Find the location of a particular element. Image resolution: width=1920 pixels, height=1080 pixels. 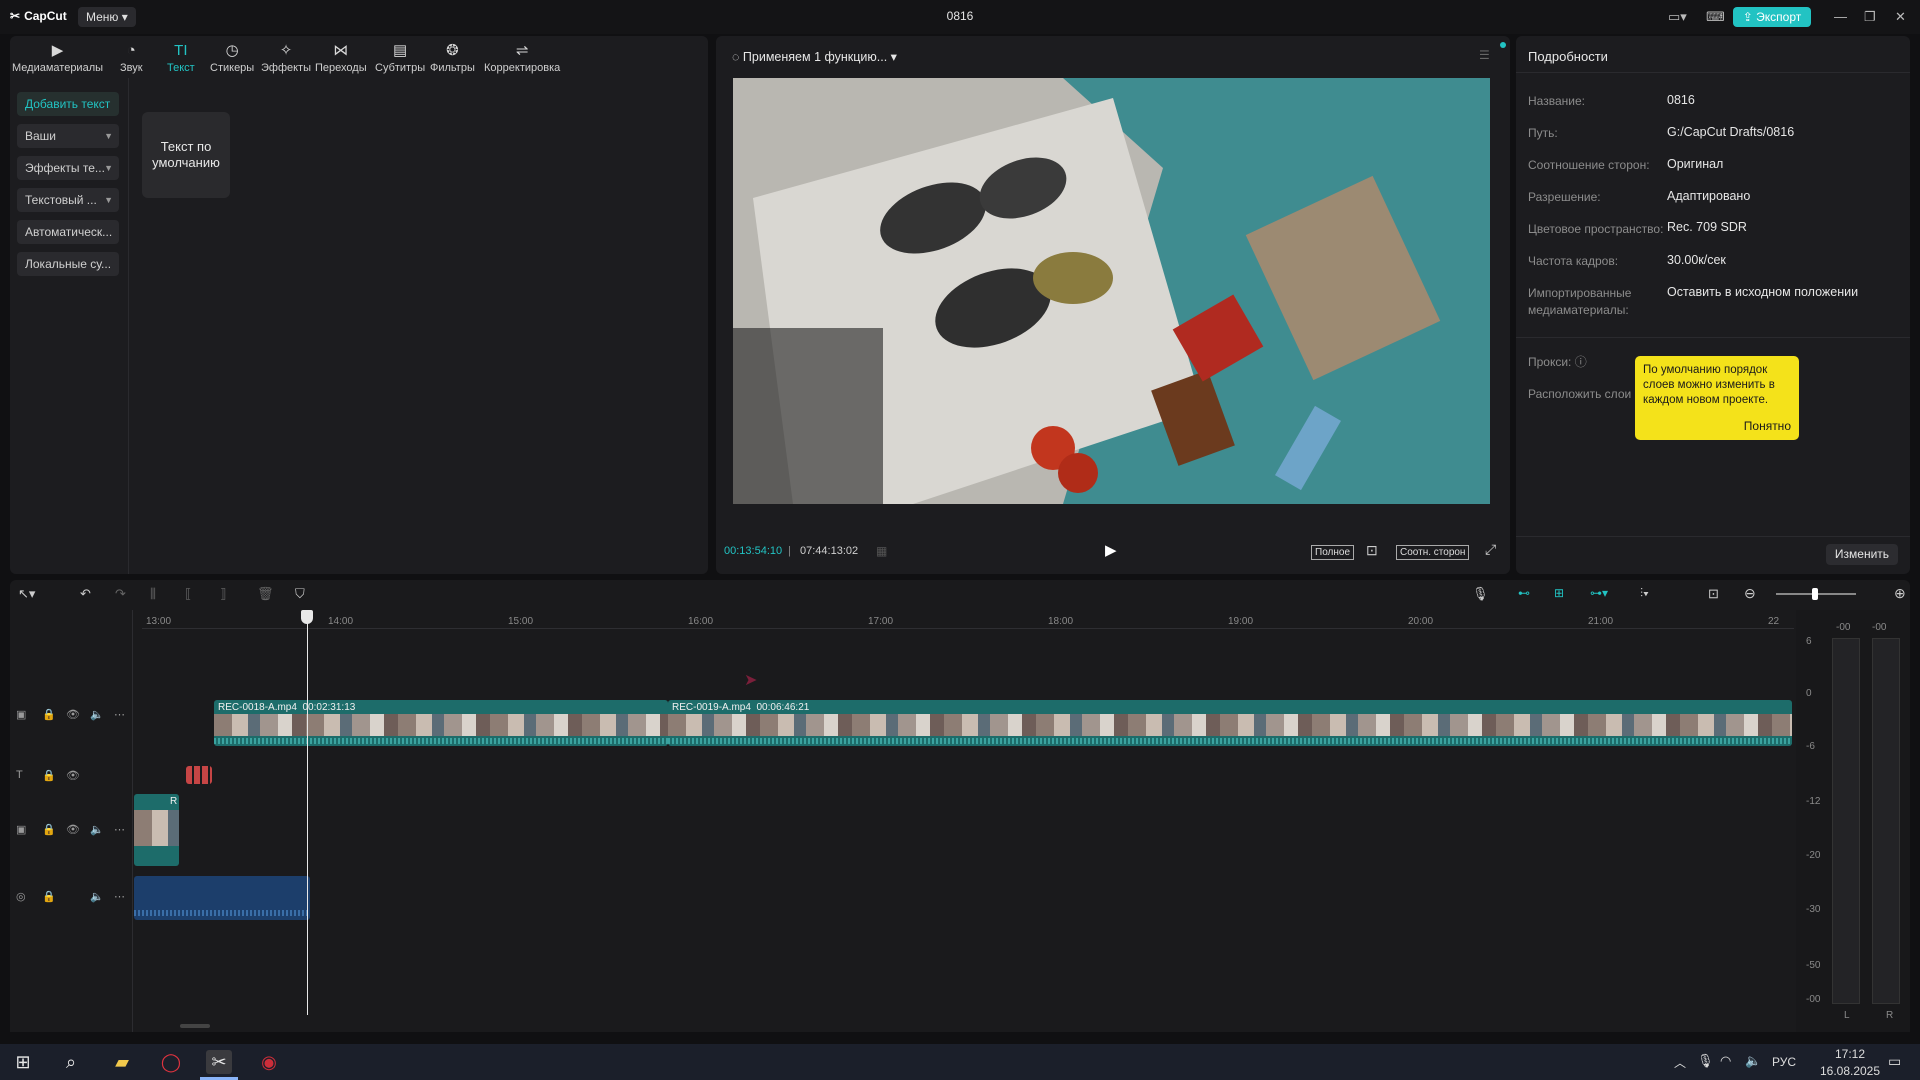

fullscreen-icon: ⤢ is located at coordinates (1490, 549).